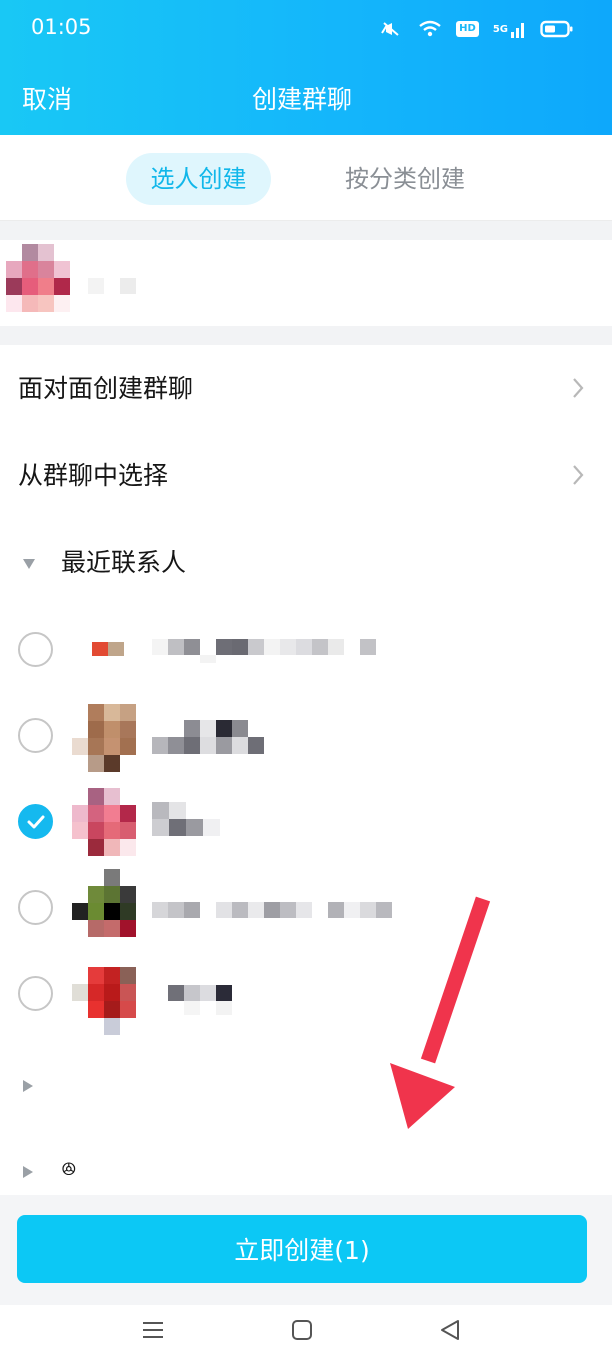 The width and height of the screenshot is (612, 1353). What do you see at coordinates (306, 476) in the screenshot?
I see `menu-select-from-groups: 从群聊中选择` at bounding box center [306, 476].